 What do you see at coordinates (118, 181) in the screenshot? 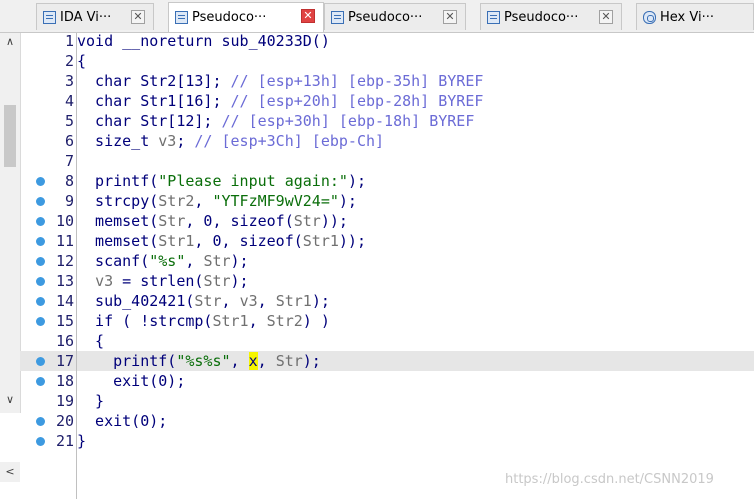
I see `token: printf(` at bounding box center [118, 181].